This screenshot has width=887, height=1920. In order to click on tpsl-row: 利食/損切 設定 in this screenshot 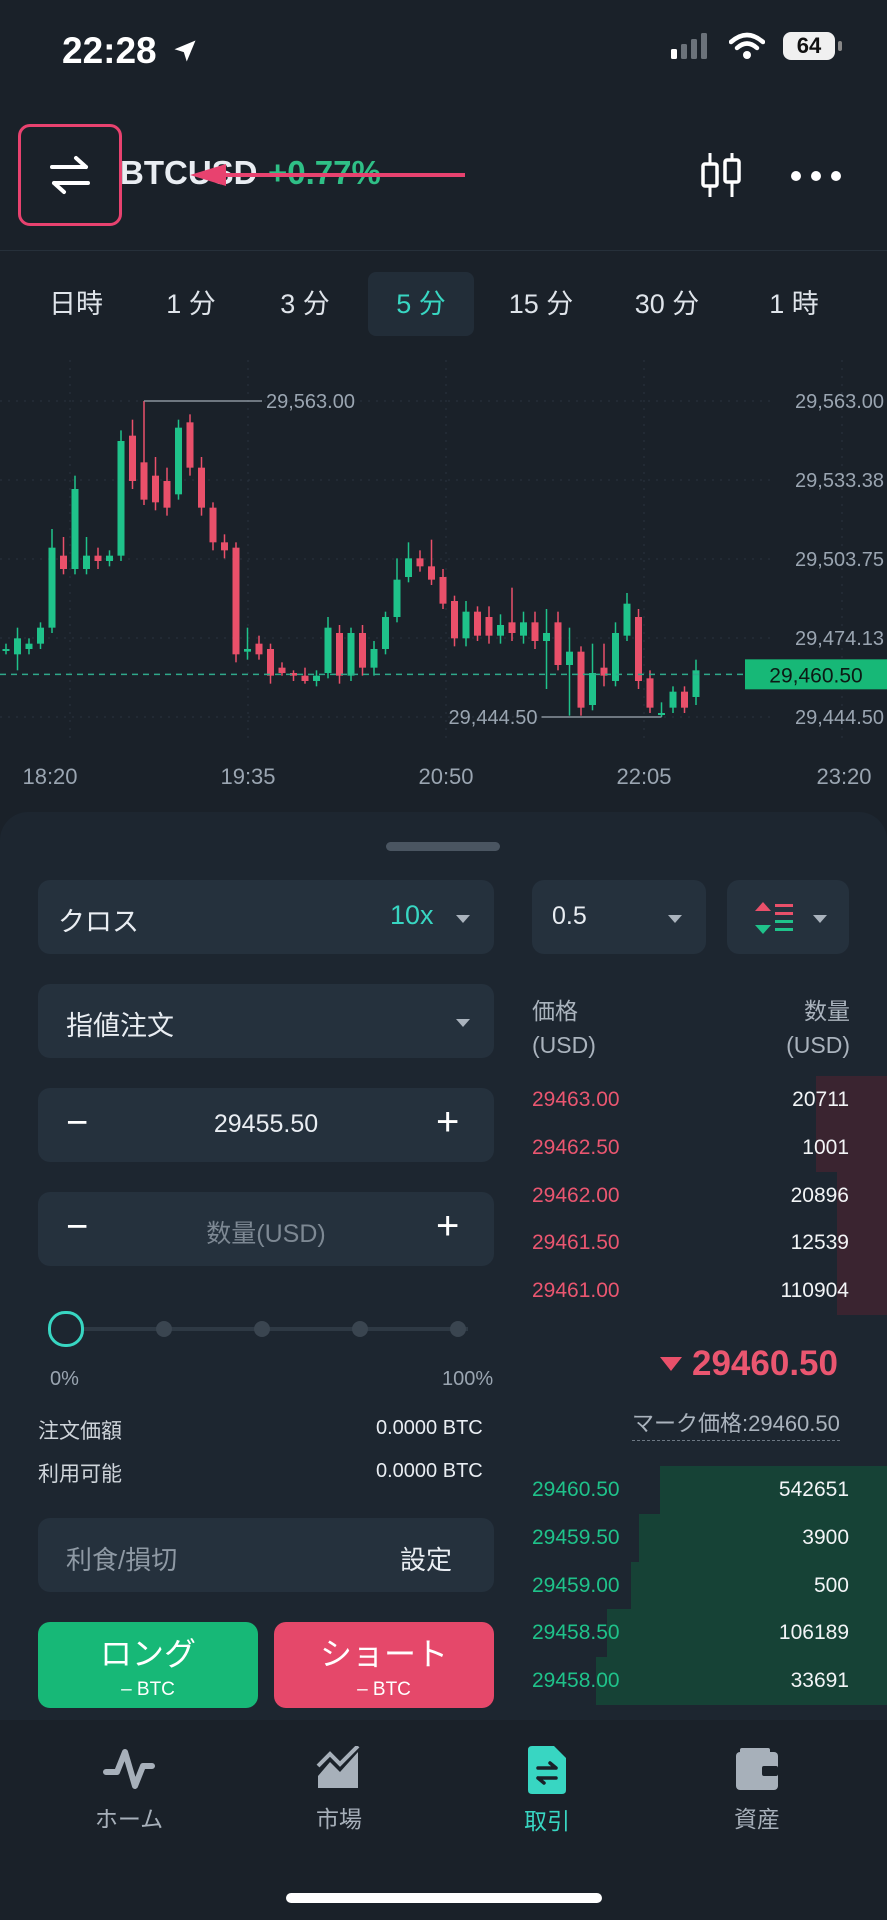, I will do `click(266, 1555)`.